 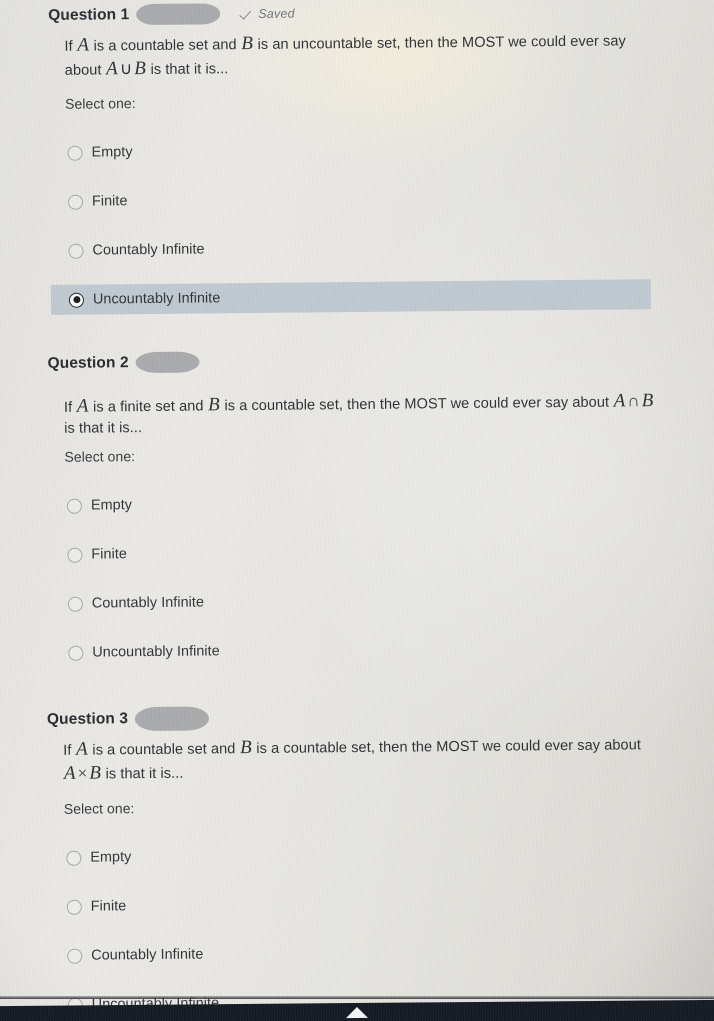 What do you see at coordinates (357, 1012) in the screenshot?
I see `chevron-up-icon` at bounding box center [357, 1012].